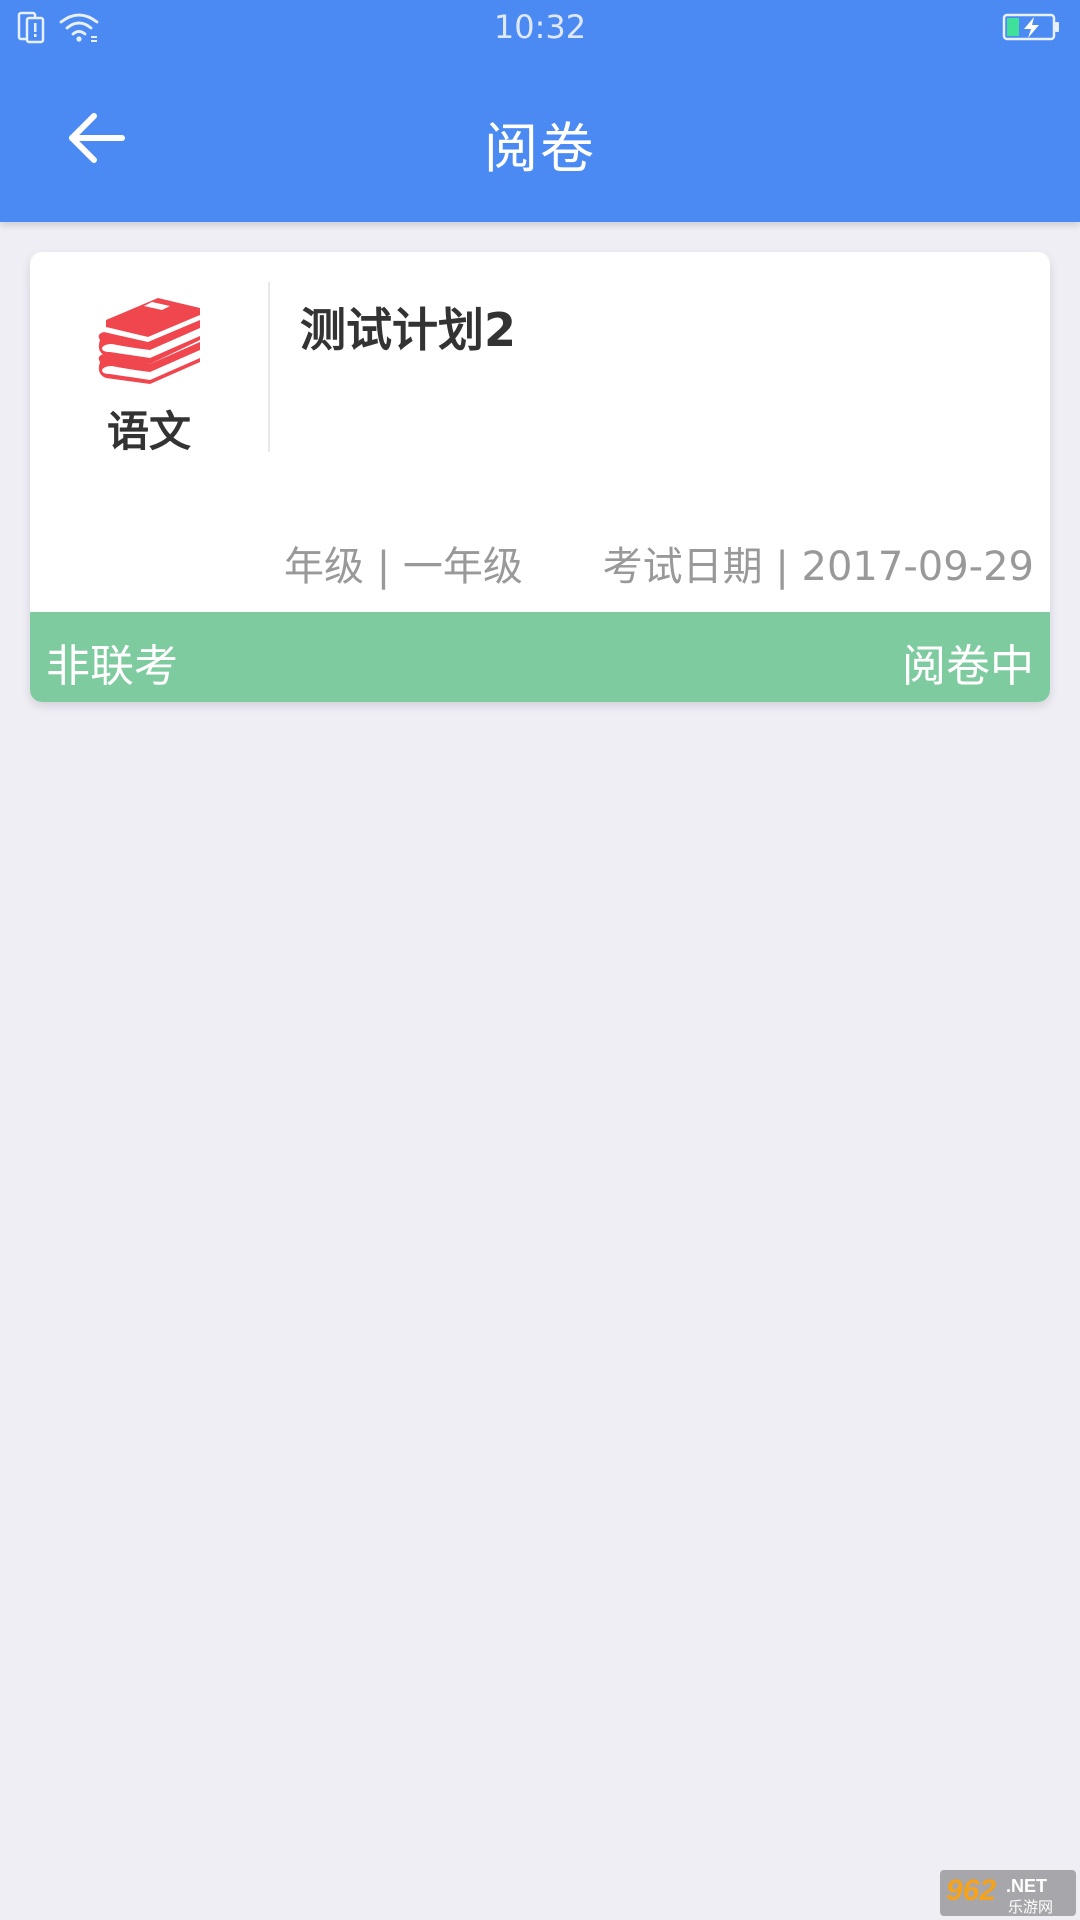 The height and width of the screenshot is (1920, 1080). What do you see at coordinates (1026, 1886) in the screenshot?
I see `watermark-suffix: .NET` at bounding box center [1026, 1886].